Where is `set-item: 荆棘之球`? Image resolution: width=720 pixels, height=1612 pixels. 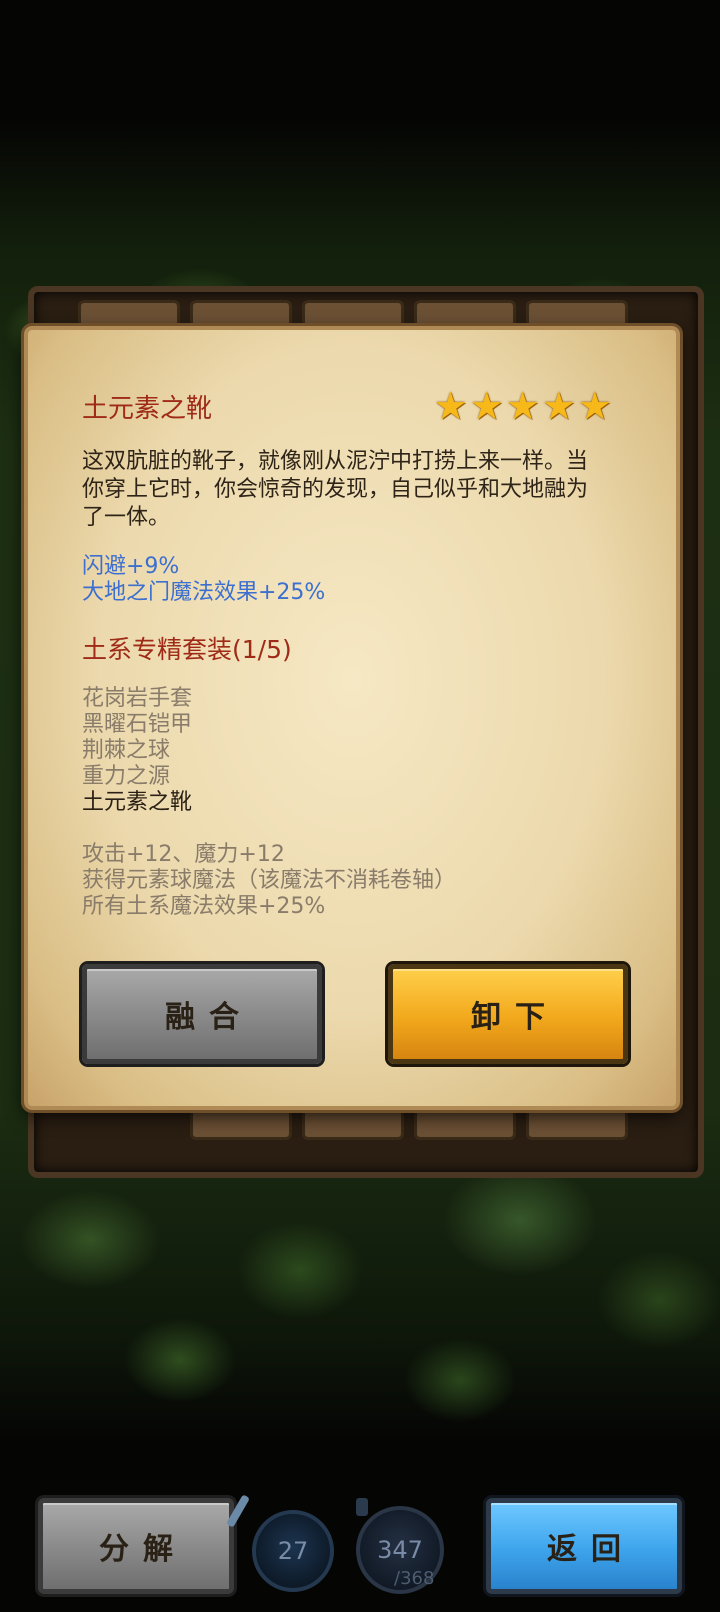 set-item: 荆棘之球 is located at coordinates (126, 750).